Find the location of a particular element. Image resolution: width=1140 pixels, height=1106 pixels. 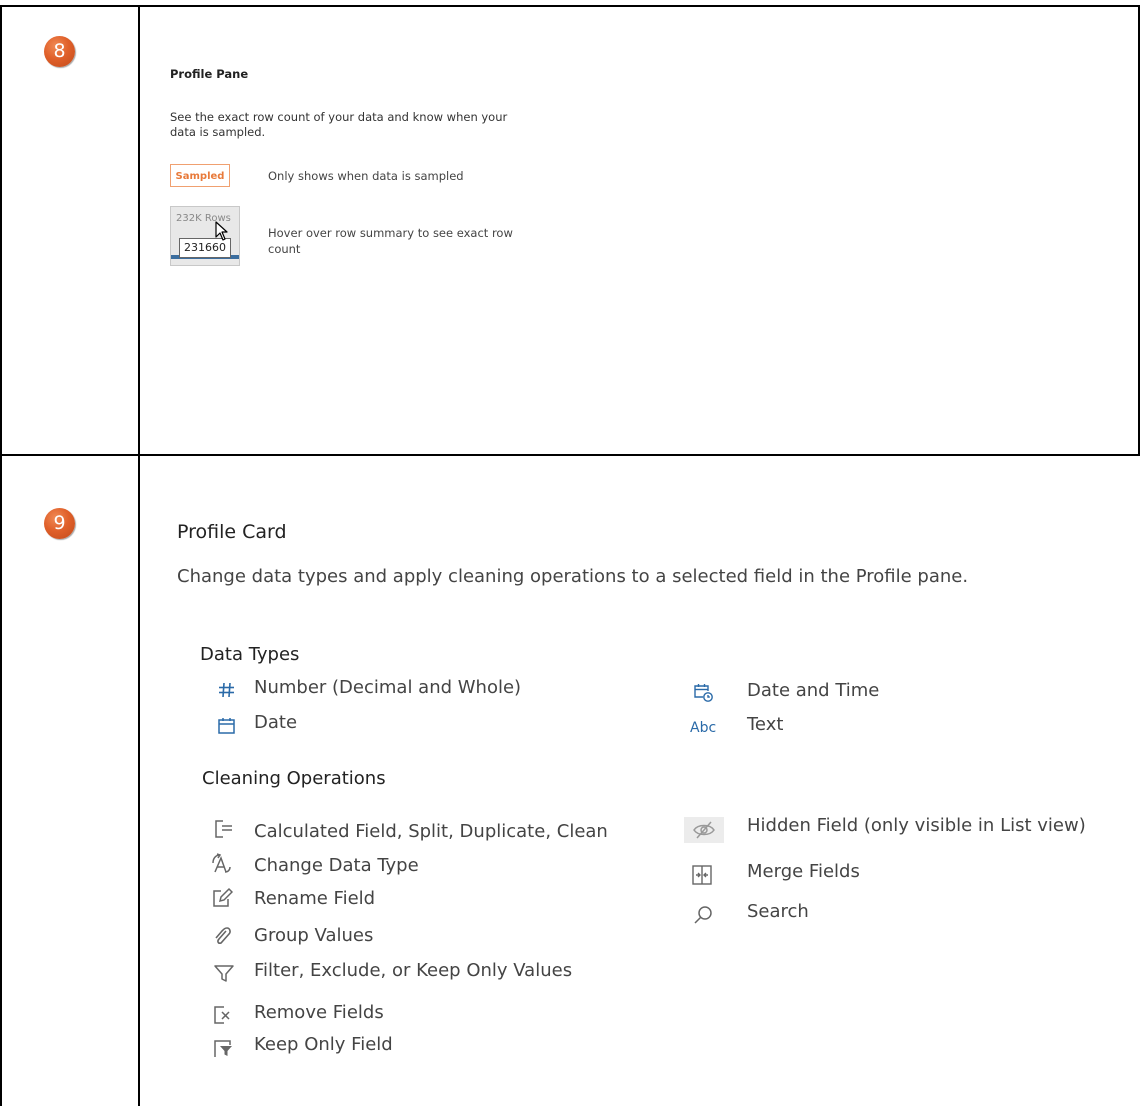

data-type-date-time: Date and Time is located at coordinates (813, 690).